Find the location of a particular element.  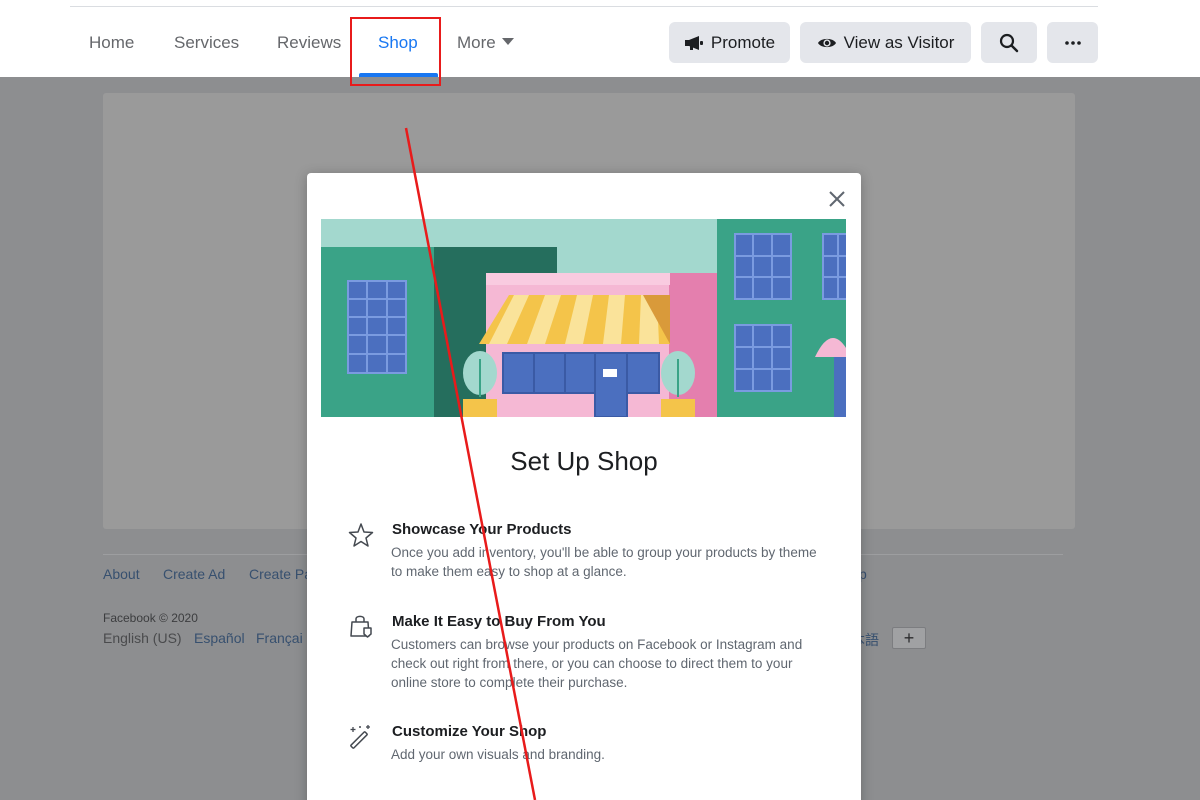

magic-wand-icon is located at coordinates (360, 737).